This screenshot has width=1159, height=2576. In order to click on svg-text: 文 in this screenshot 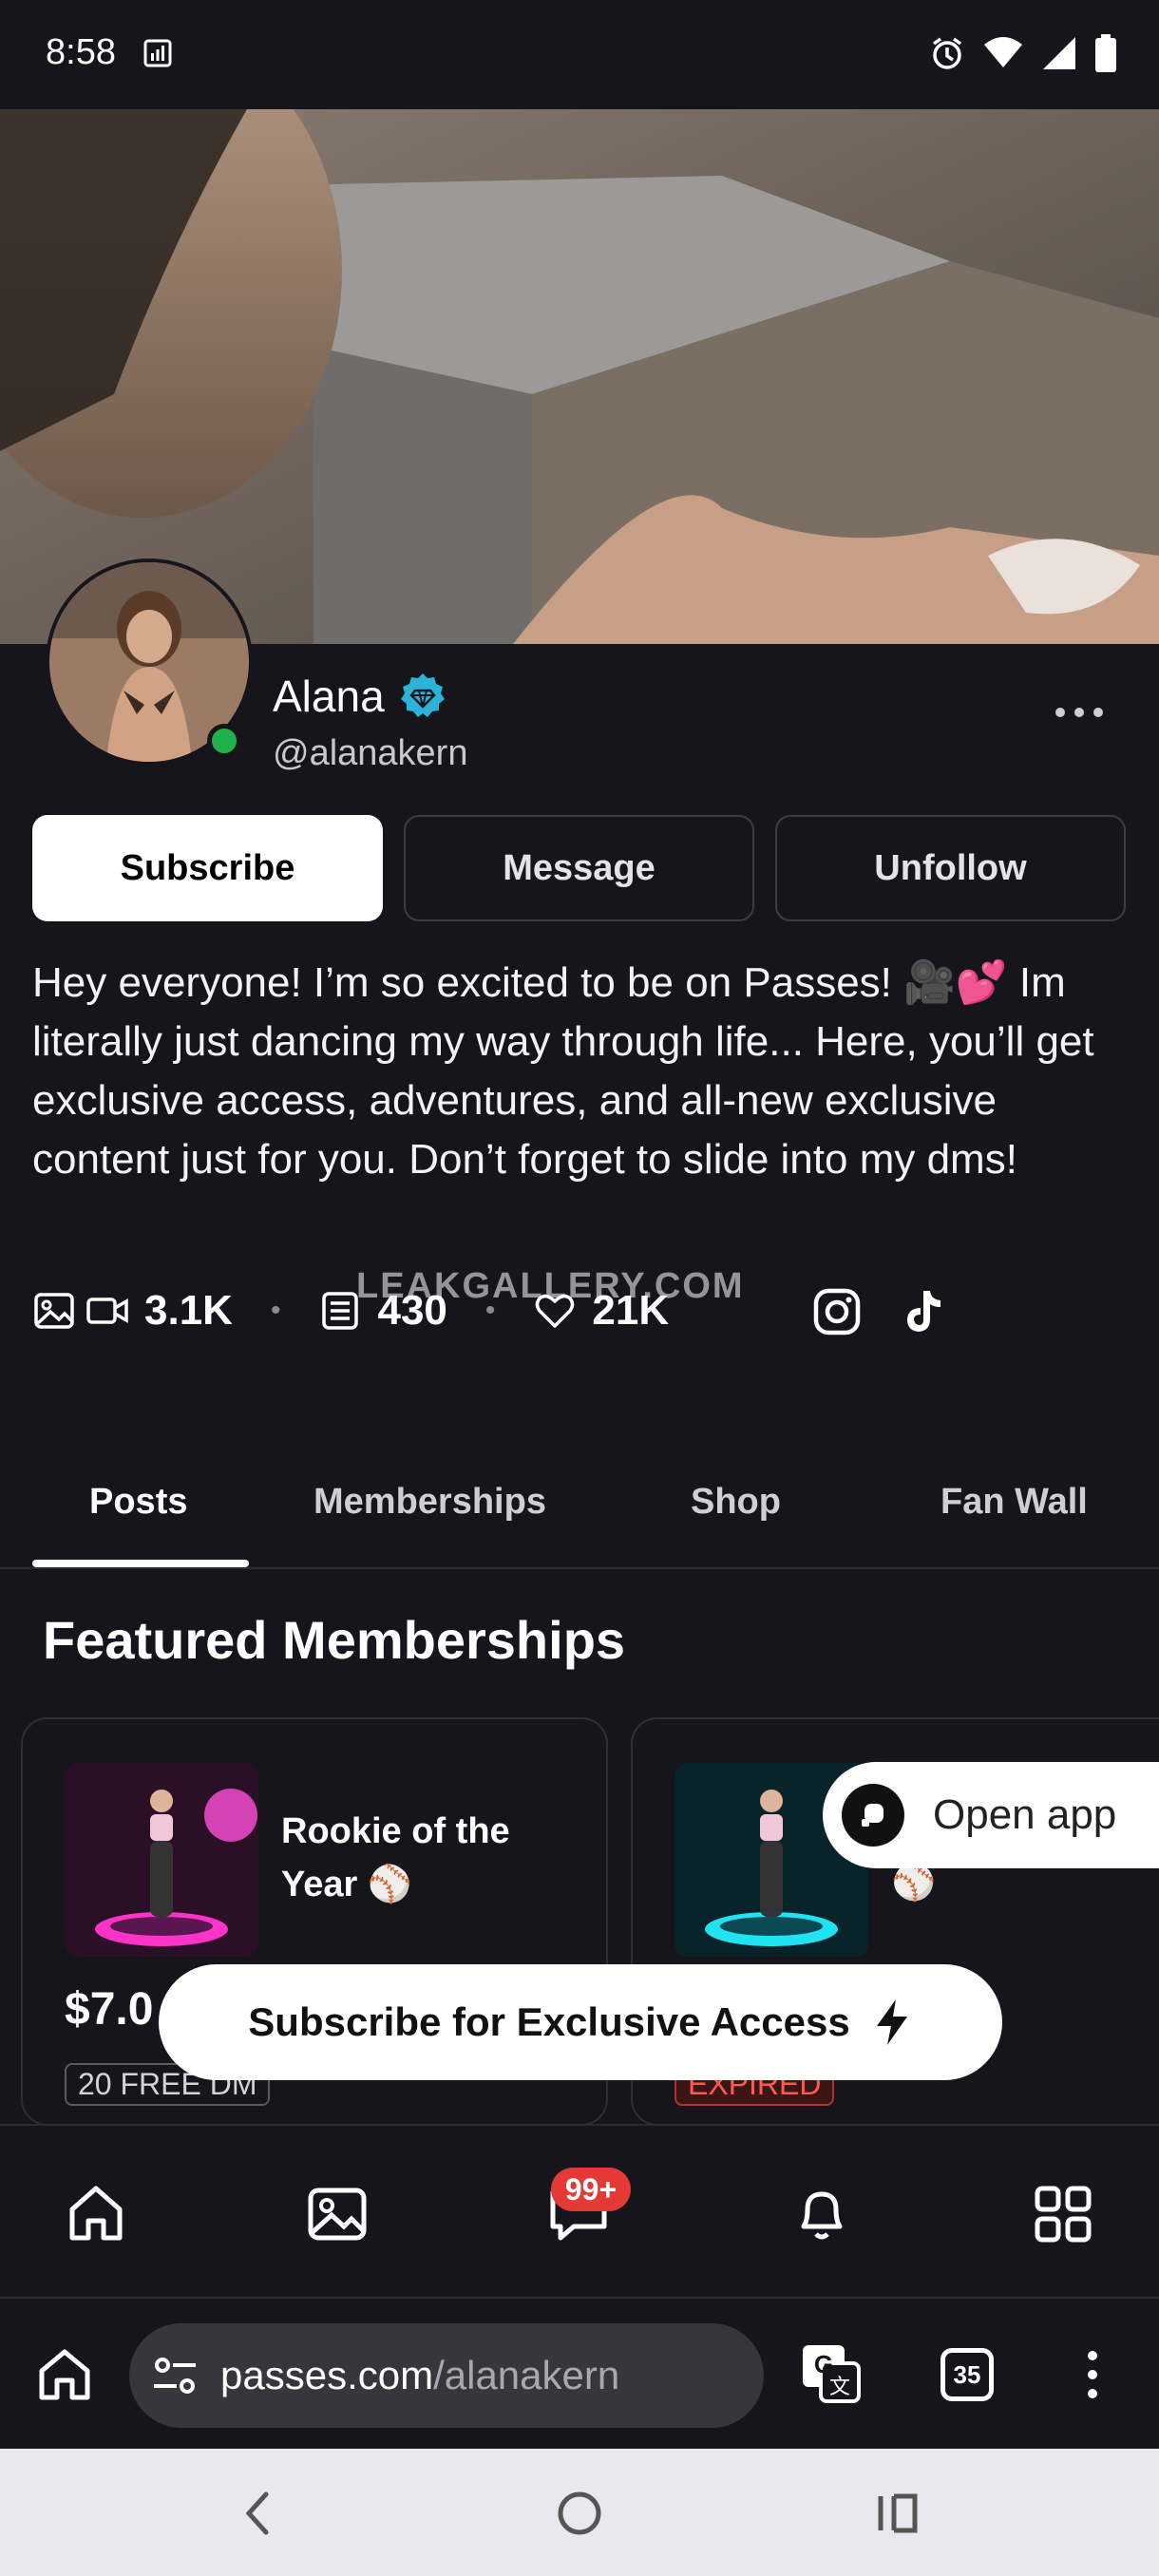, I will do `click(839, 2387)`.